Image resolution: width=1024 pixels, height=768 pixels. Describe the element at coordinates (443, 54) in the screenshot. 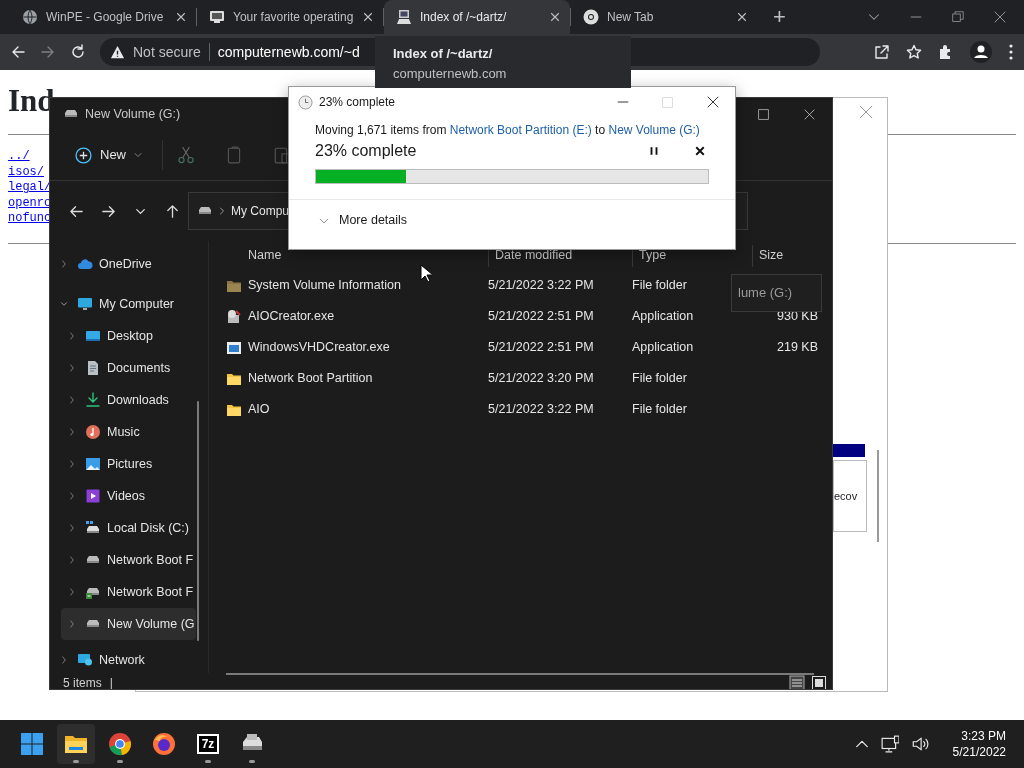

I see `tooltip-title: Index of /~dartz/` at that location.